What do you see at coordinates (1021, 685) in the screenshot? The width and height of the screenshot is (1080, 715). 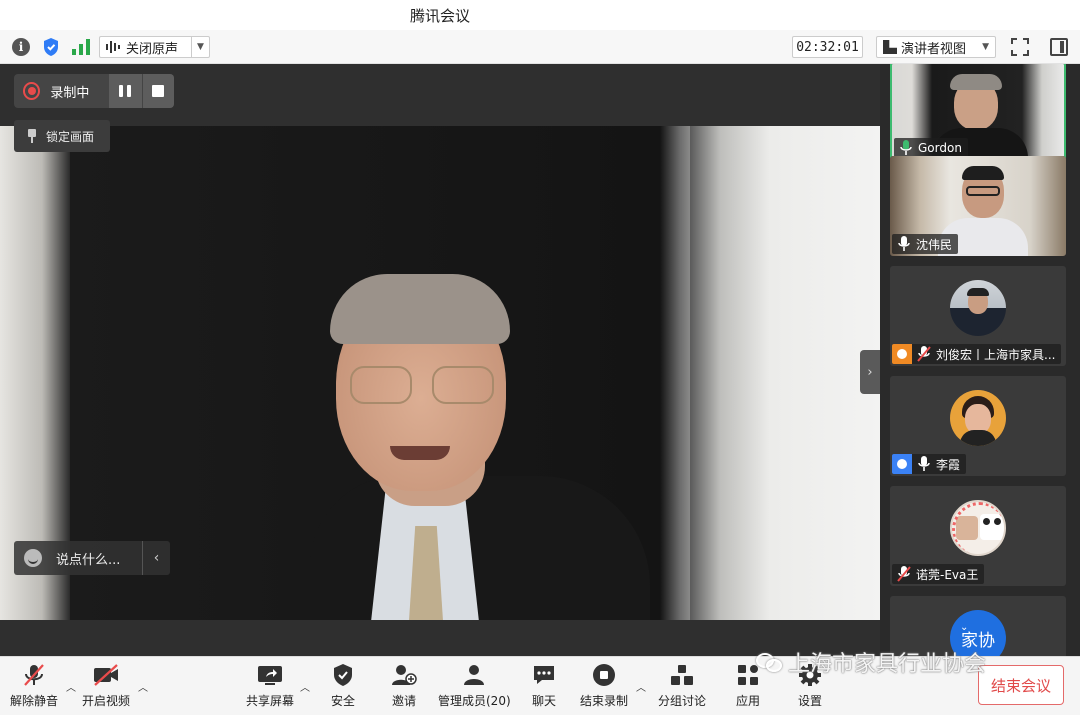 I see `end-meeting-button: 结束会议` at bounding box center [1021, 685].